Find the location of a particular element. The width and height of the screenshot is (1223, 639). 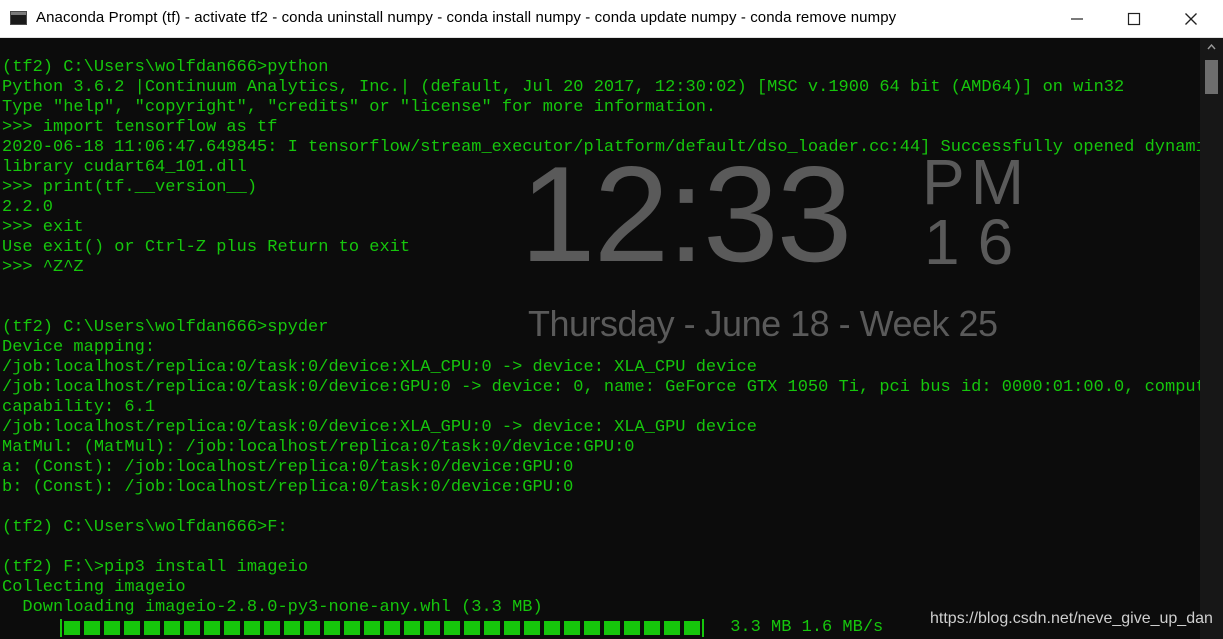

maximize-icon is located at coordinates (1134, 19).